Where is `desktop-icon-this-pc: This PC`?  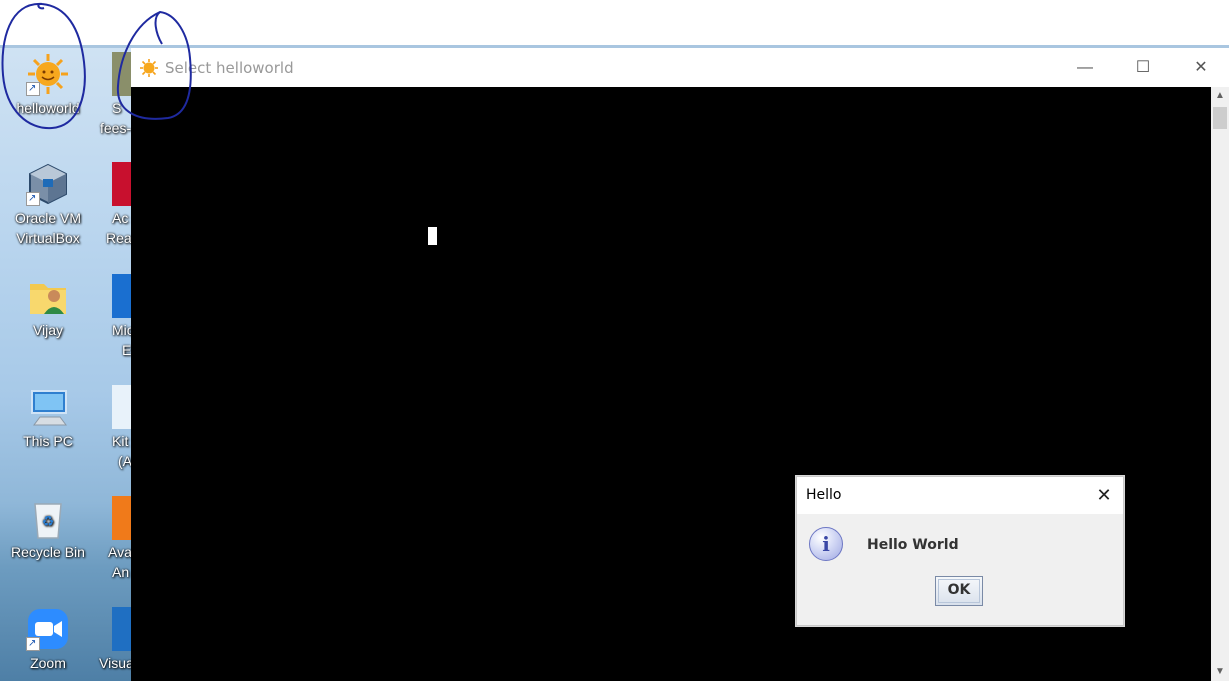
desktop-icon-this-pc: This PC is located at coordinates (48, 418).